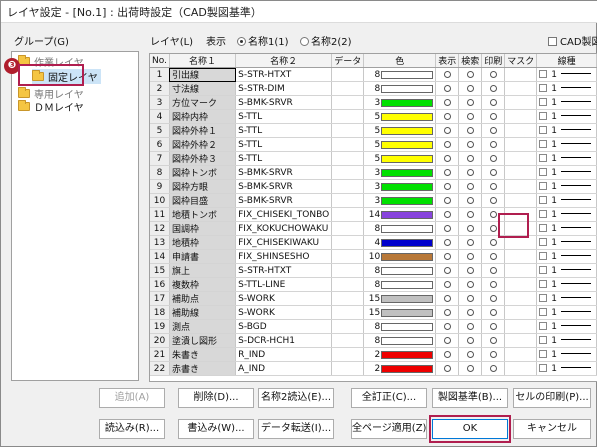  What do you see at coordinates (400, 256) in the screenshot?
I see `cell-color: 10` at bounding box center [400, 256].